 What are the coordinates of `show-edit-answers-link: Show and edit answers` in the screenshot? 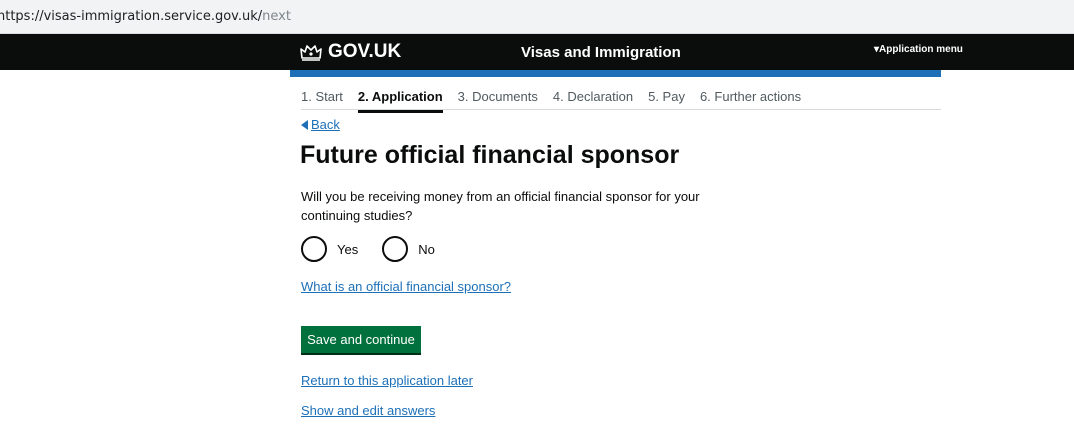 It's located at (368, 410).